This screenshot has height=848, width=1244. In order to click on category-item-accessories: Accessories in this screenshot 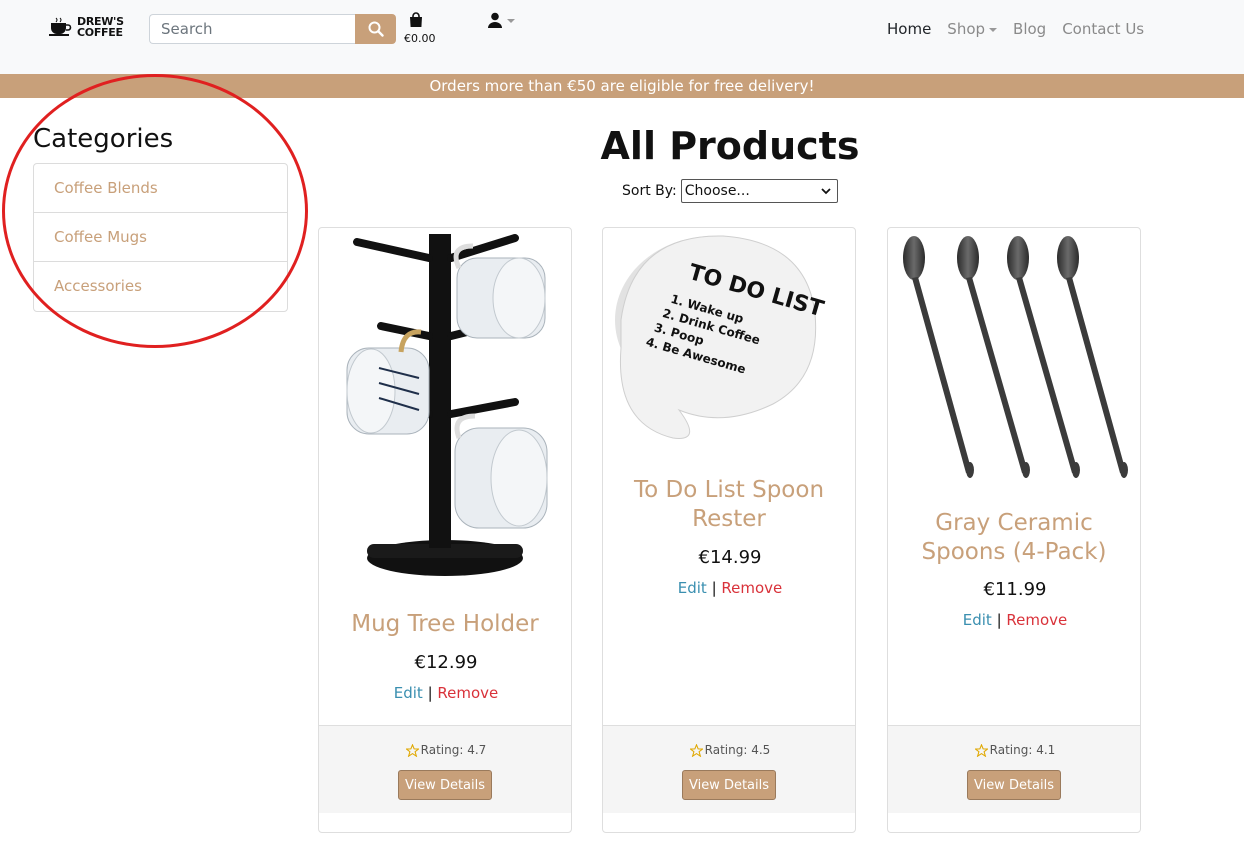, I will do `click(160, 286)`.